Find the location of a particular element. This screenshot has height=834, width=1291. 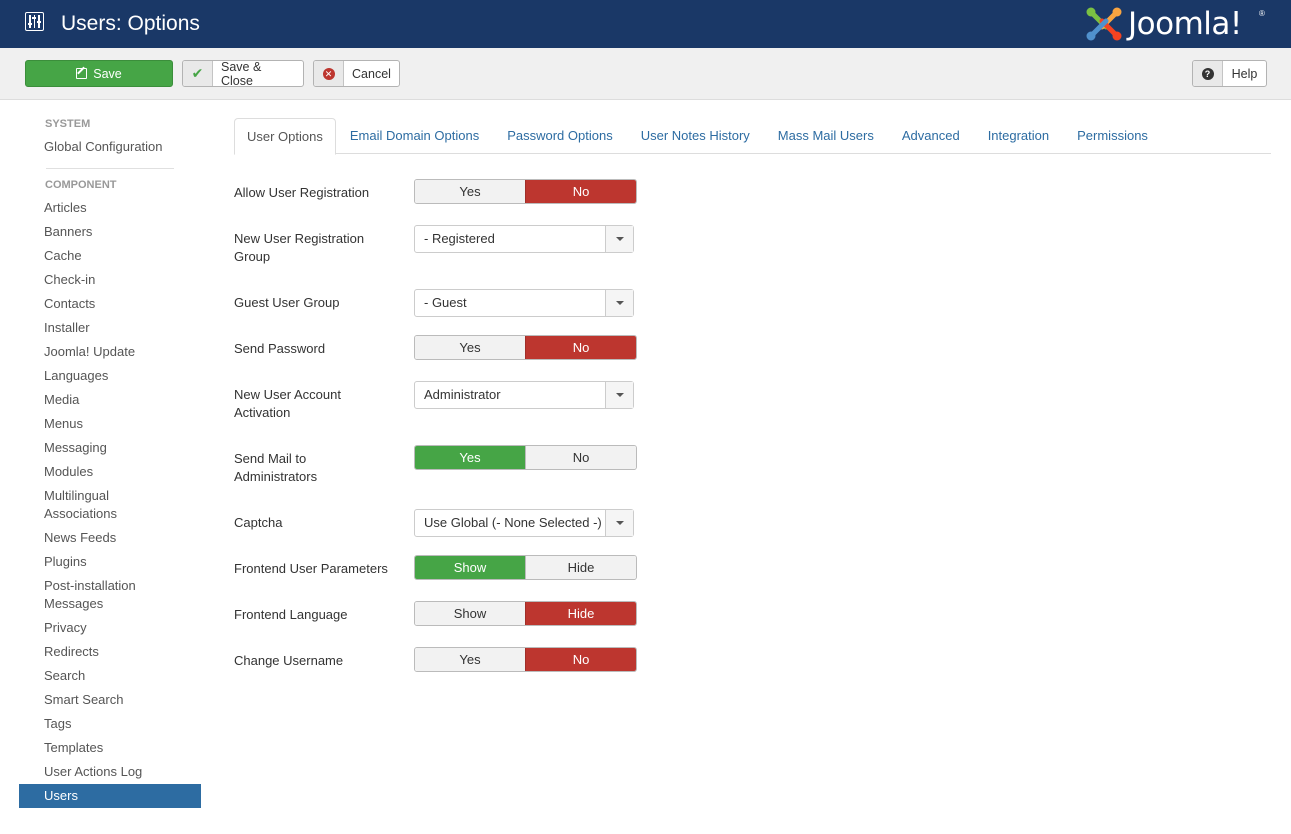

options-sliders-icon is located at coordinates (34, 21).